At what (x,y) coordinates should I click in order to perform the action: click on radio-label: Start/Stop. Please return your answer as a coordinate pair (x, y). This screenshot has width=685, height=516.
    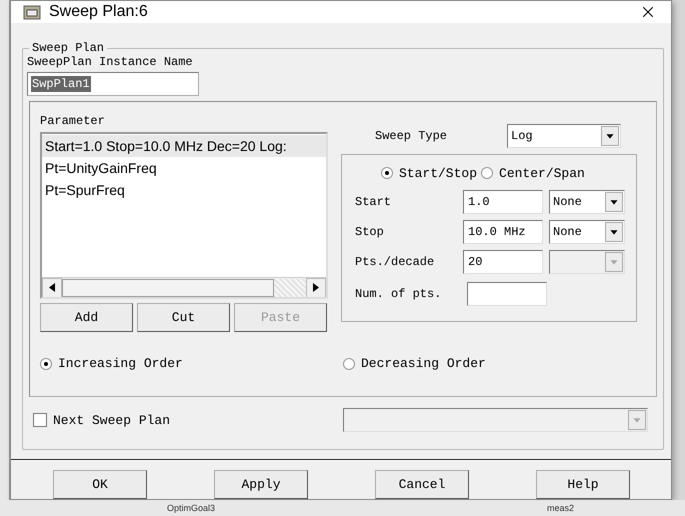
    Looking at the image, I should click on (438, 173).